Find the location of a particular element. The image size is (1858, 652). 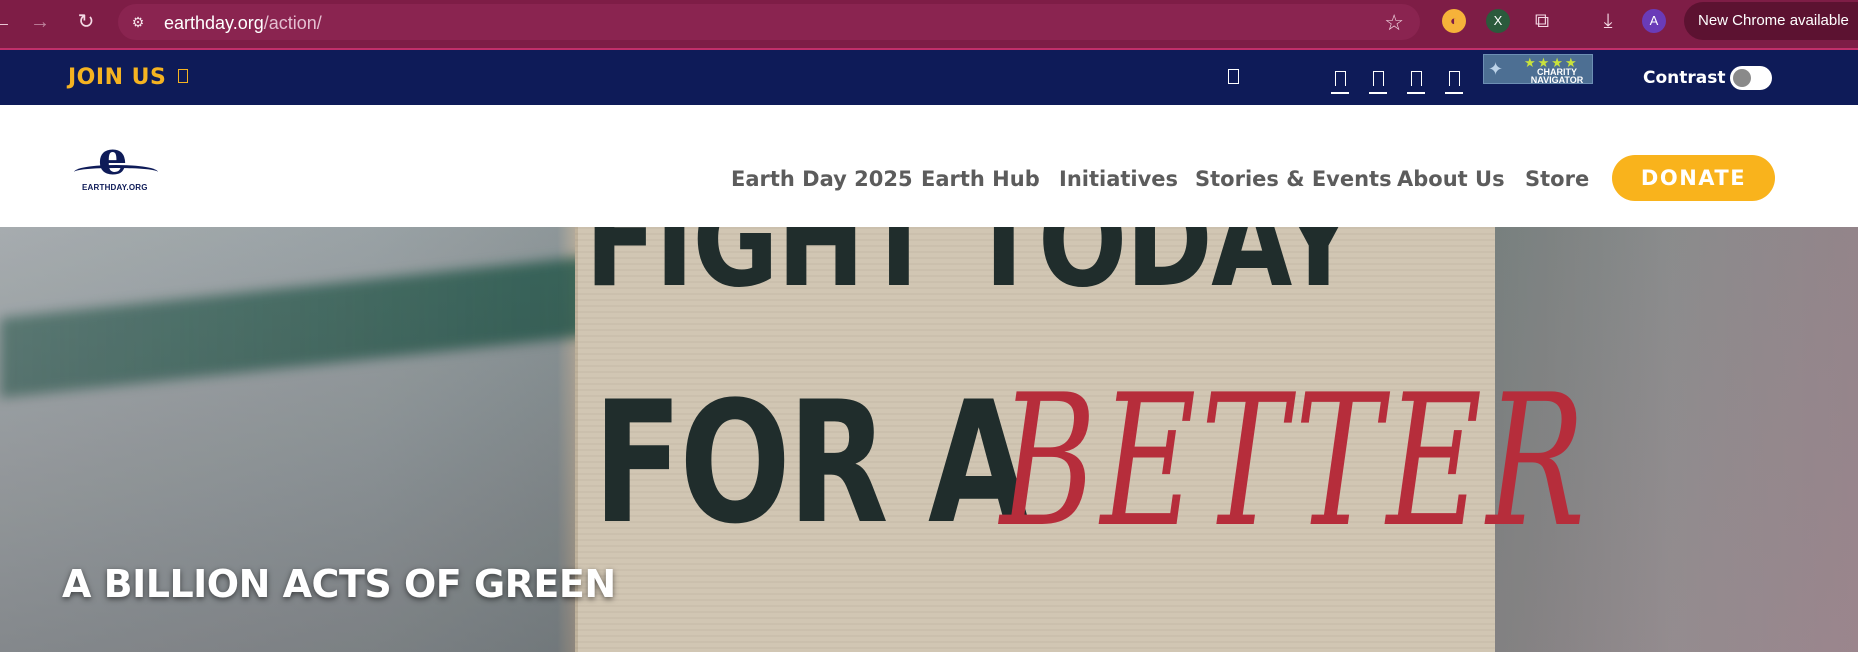

logo-text: EARTHDAY.ORG is located at coordinates (115, 187).